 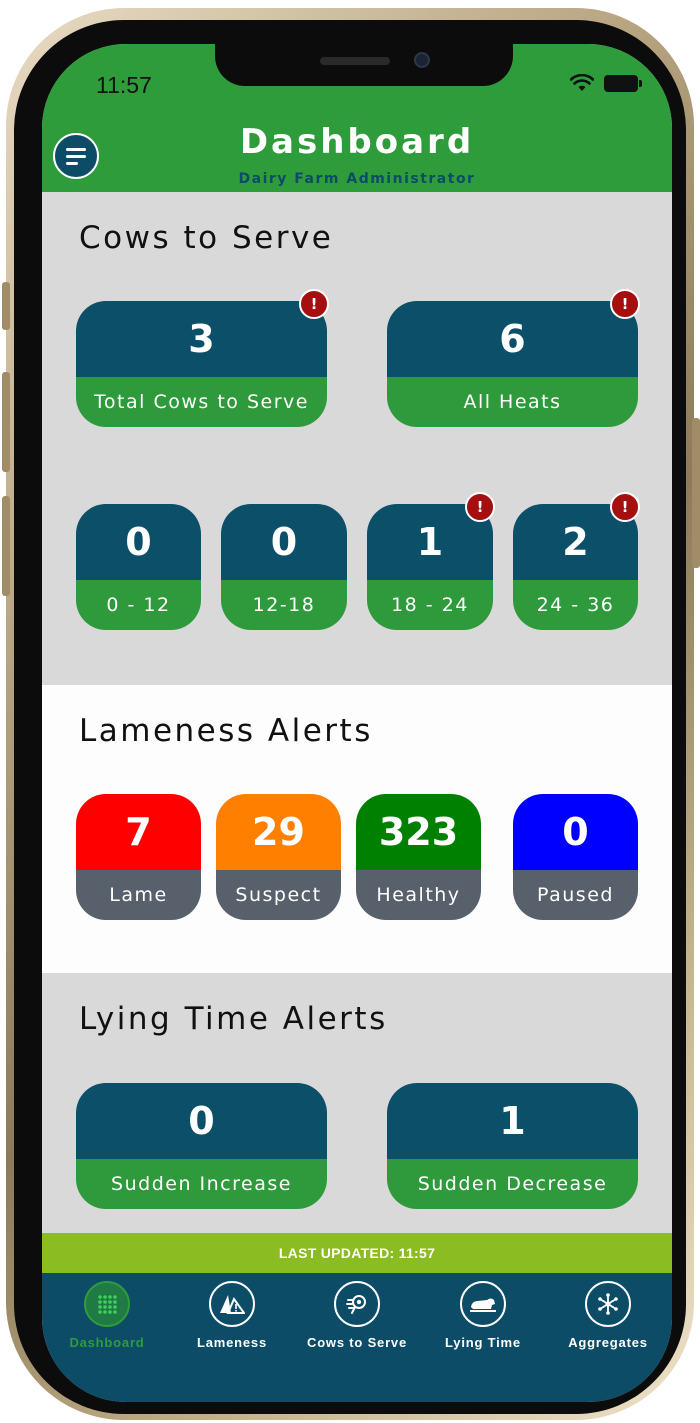 What do you see at coordinates (575, 605) in the screenshot?
I see `card-label: 24 - 36` at bounding box center [575, 605].